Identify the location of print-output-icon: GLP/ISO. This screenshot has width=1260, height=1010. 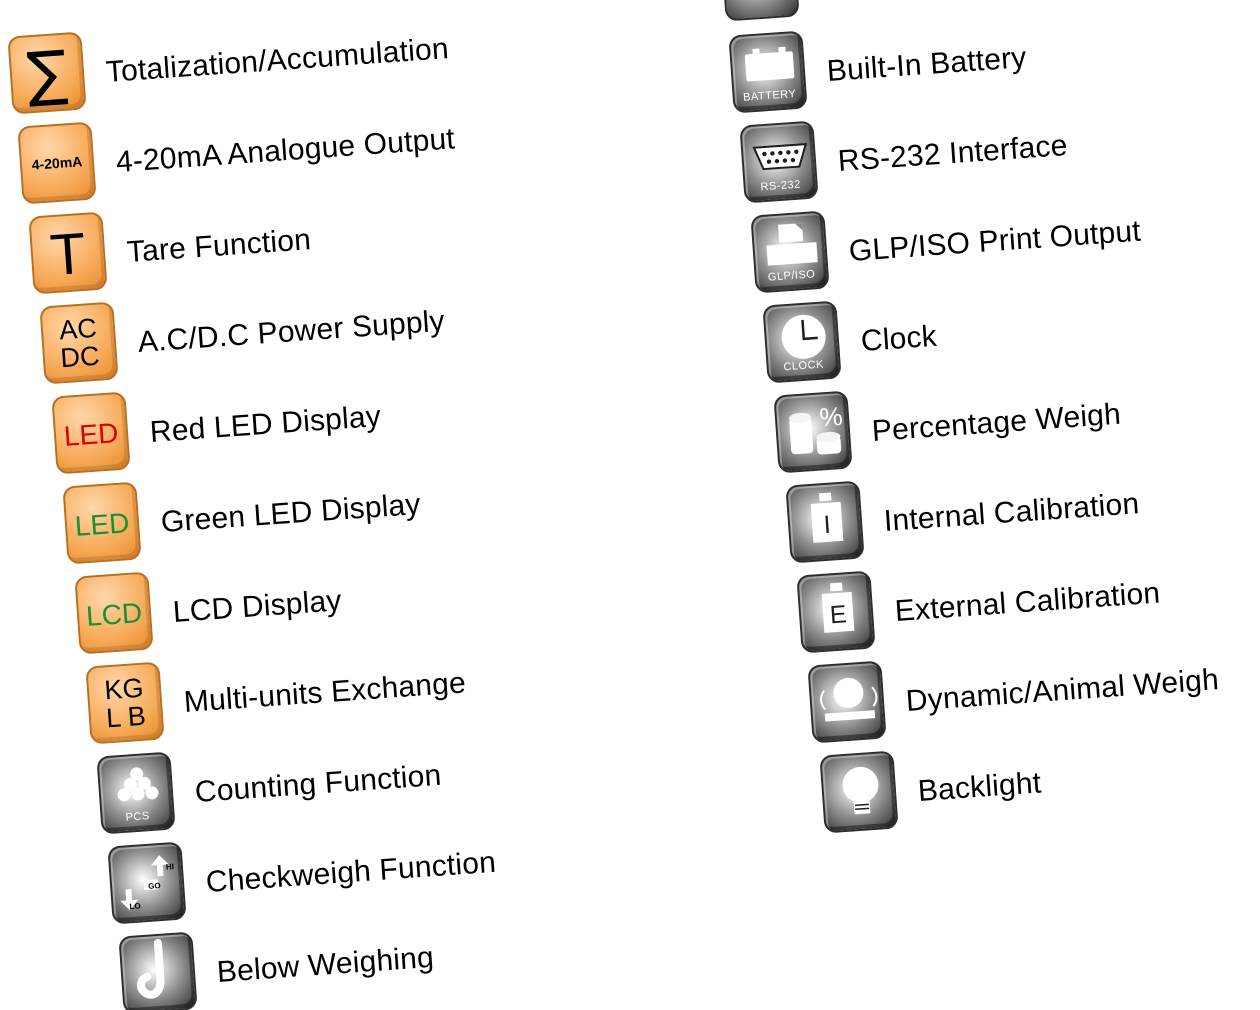
(790, 252).